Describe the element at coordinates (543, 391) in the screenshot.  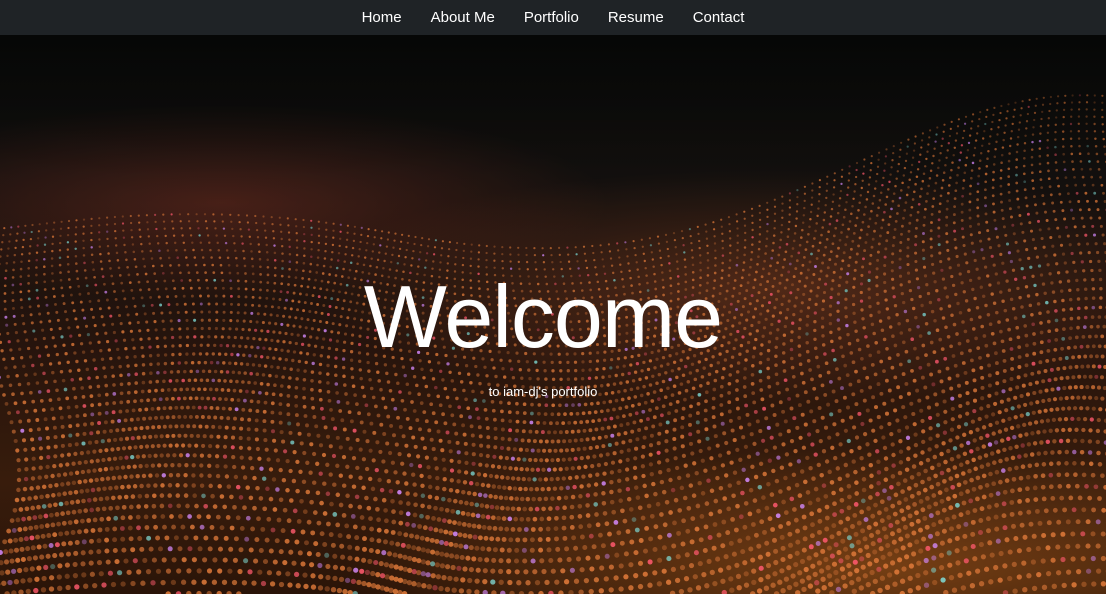
I see `hero-subtitle: to iam-dj's portfolio` at that location.